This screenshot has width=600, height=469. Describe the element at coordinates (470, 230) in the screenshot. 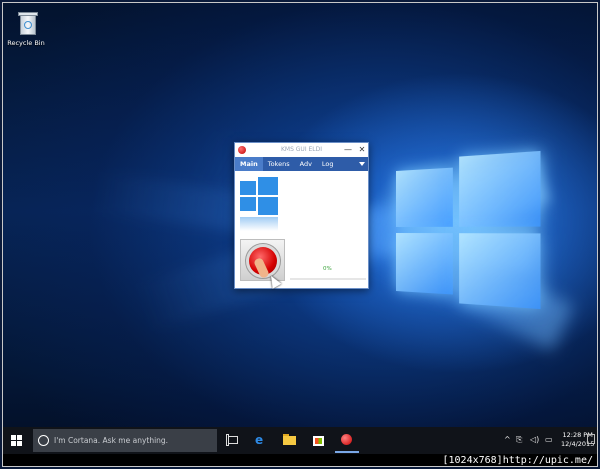

I see `wallpaper-windows-logo` at that location.